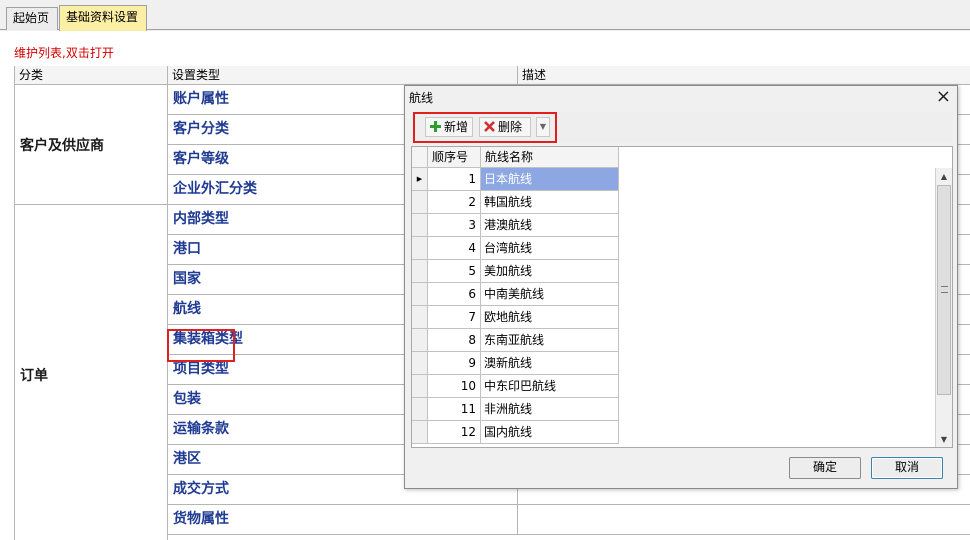 The height and width of the screenshot is (540, 970). I want to click on route-seq-cell: 11, so click(454, 409).